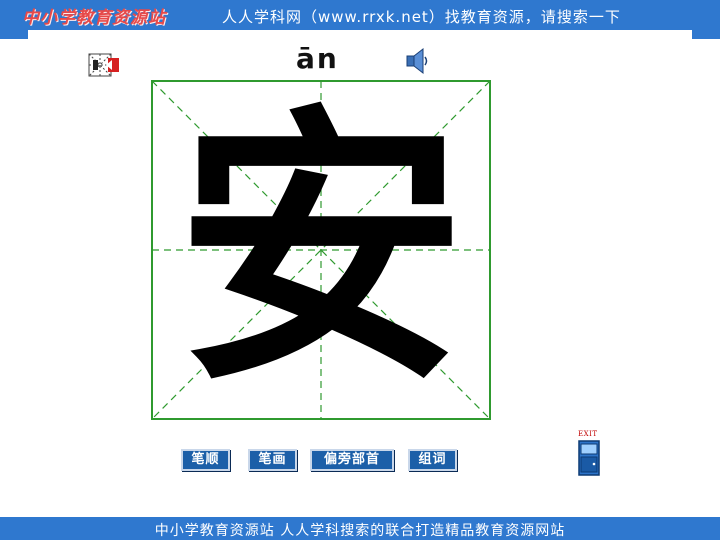 This screenshot has height=540, width=720. I want to click on strokes-button: 笔画, so click(272, 460).